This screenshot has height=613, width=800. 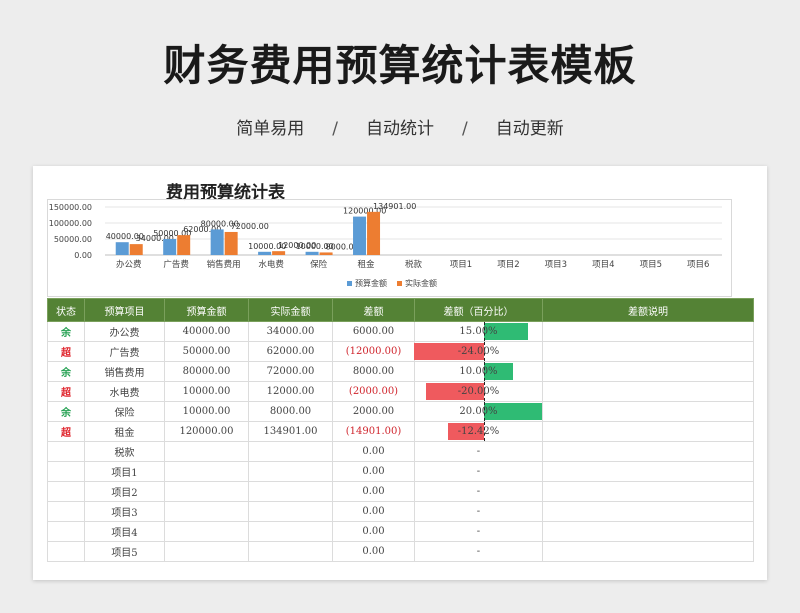 What do you see at coordinates (319, 264) in the screenshot?
I see `x-tick-label: 保险` at bounding box center [319, 264].